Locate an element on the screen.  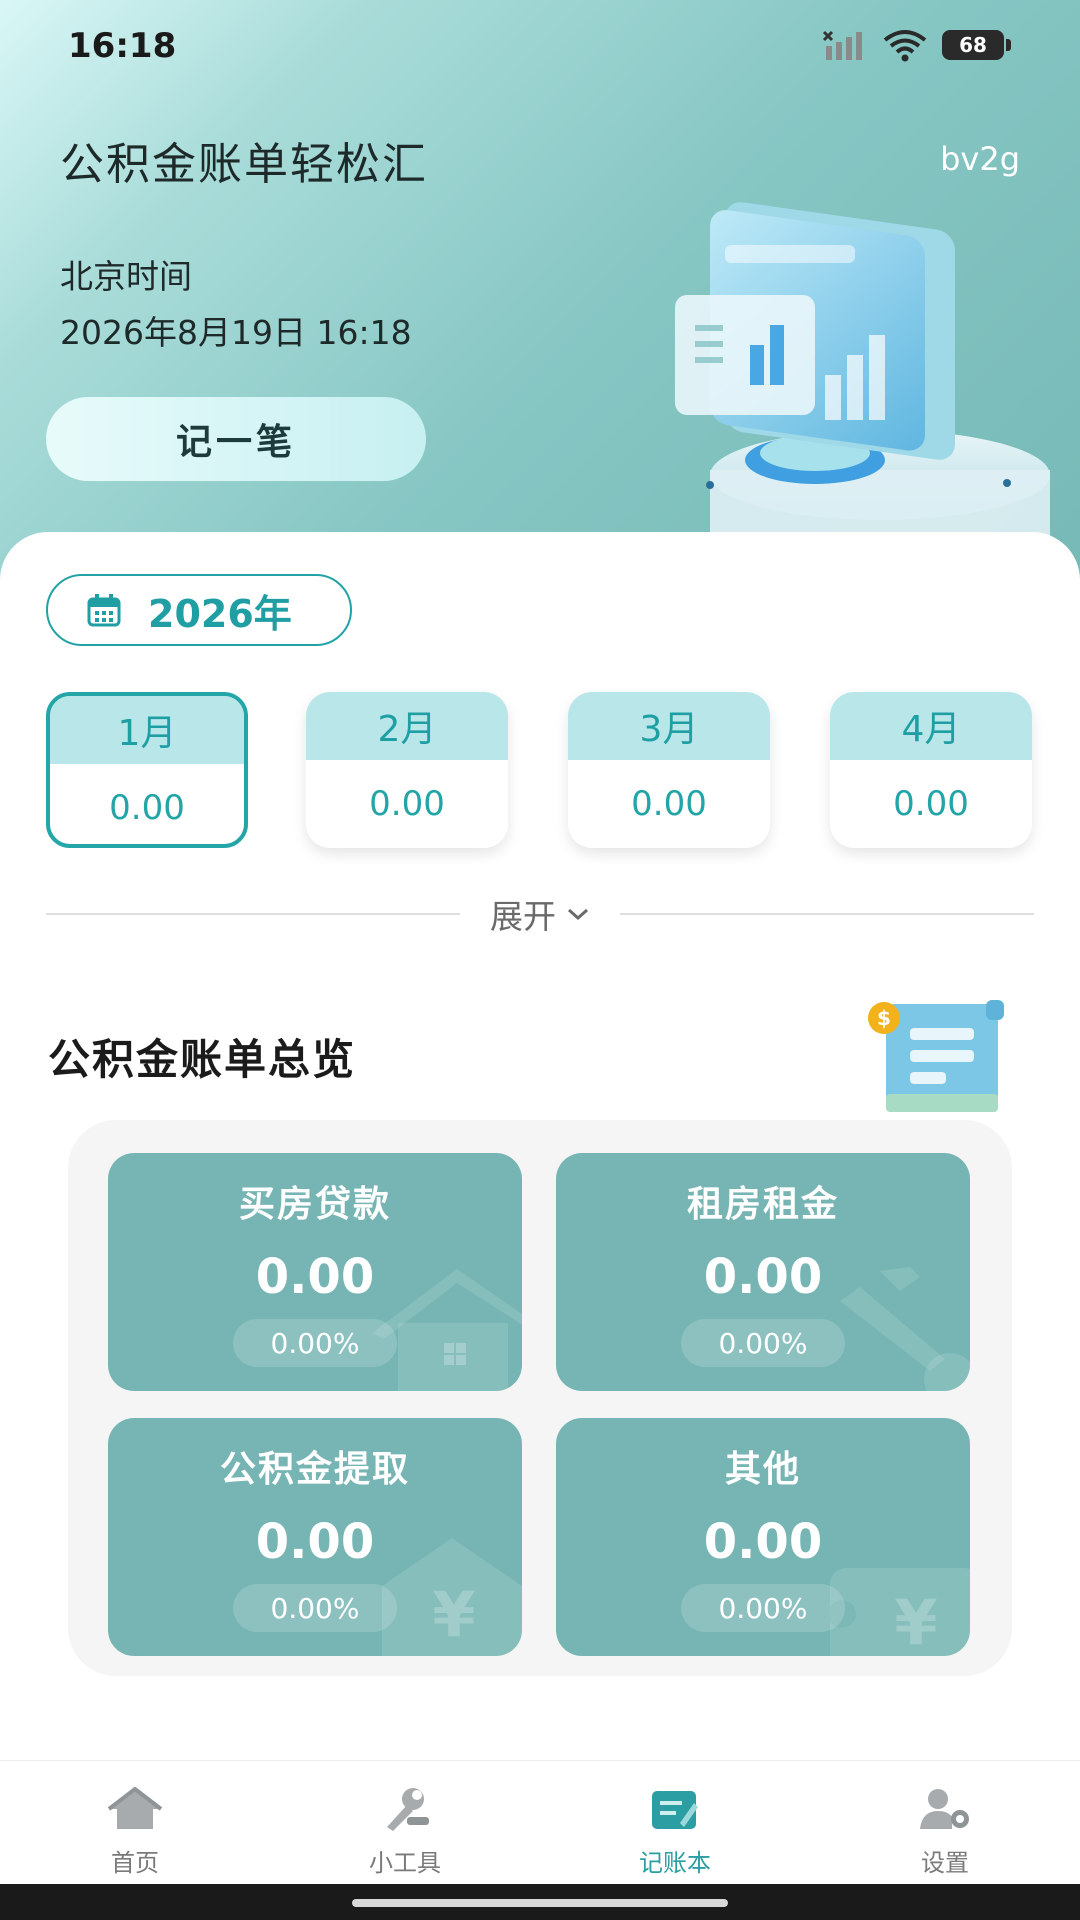
year-label: 2026年 is located at coordinates (220, 613).